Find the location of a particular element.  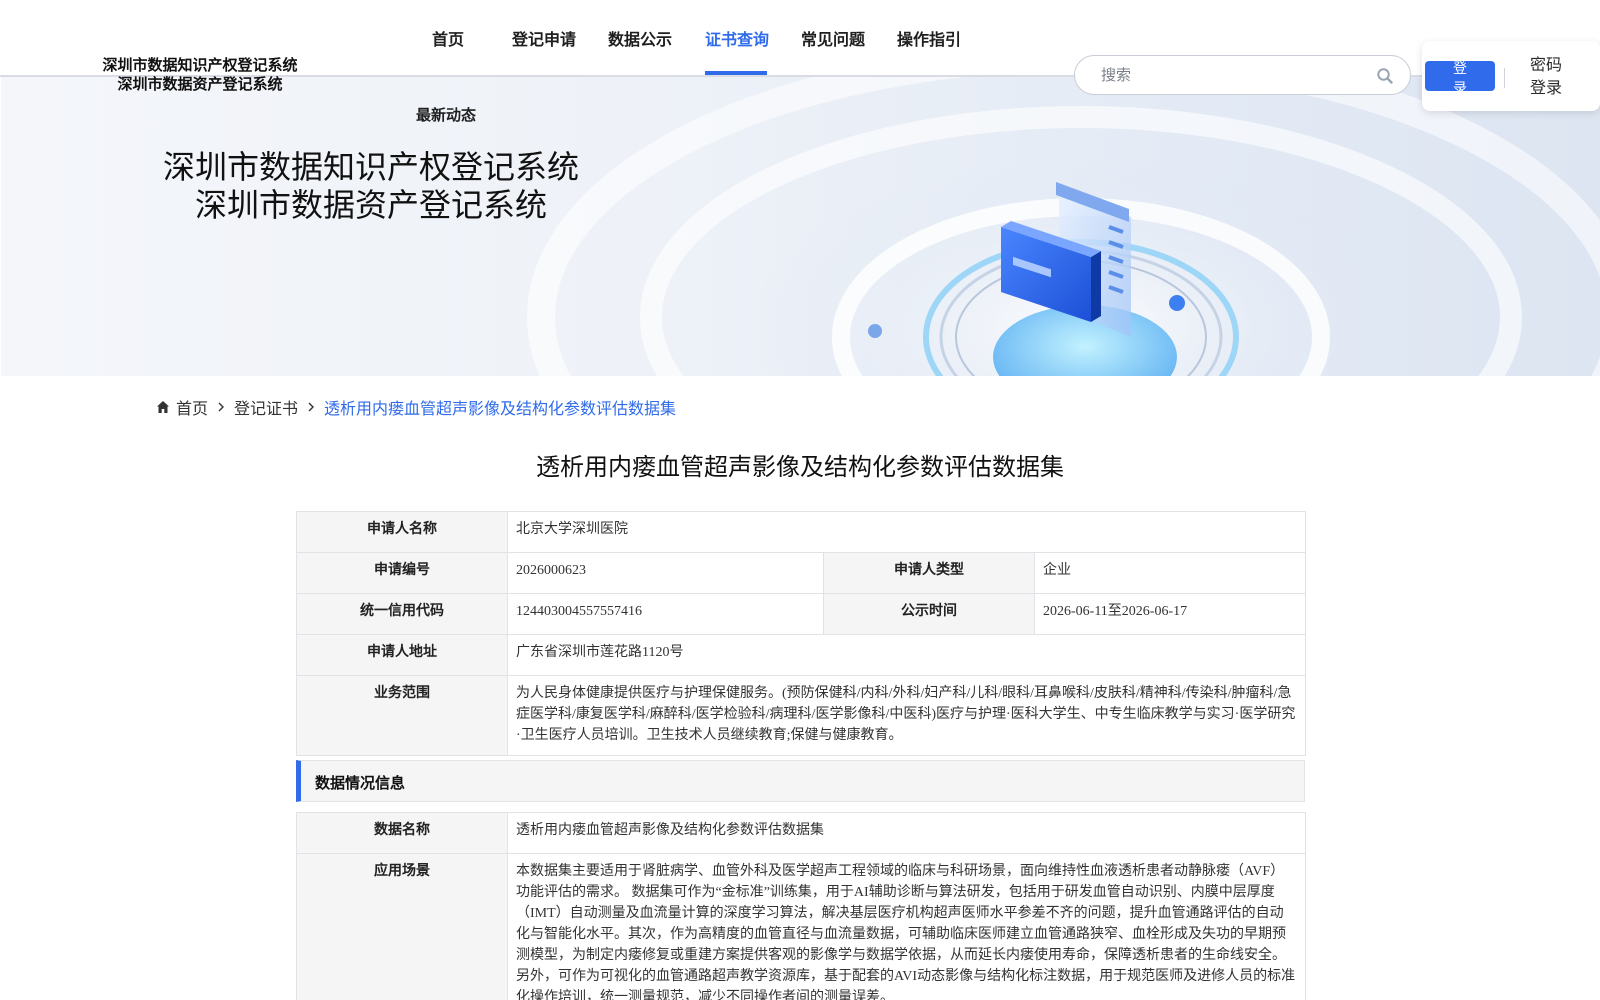

site-title: 深圳市数据知识产权登记系统 深圳市数据资产登记系统 is located at coordinates (200, 75).